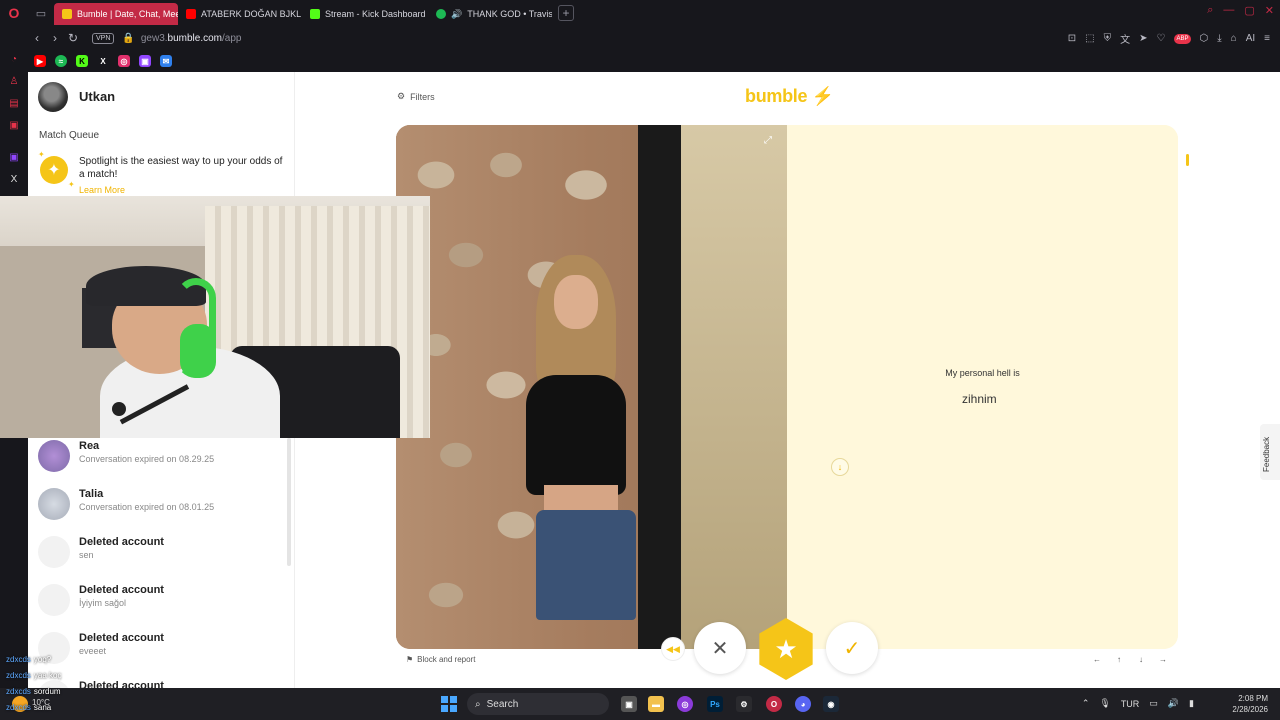 This screenshot has height=720, width=1280. I want to click on spotify-bookmark-icon: ≈, so click(61, 61).